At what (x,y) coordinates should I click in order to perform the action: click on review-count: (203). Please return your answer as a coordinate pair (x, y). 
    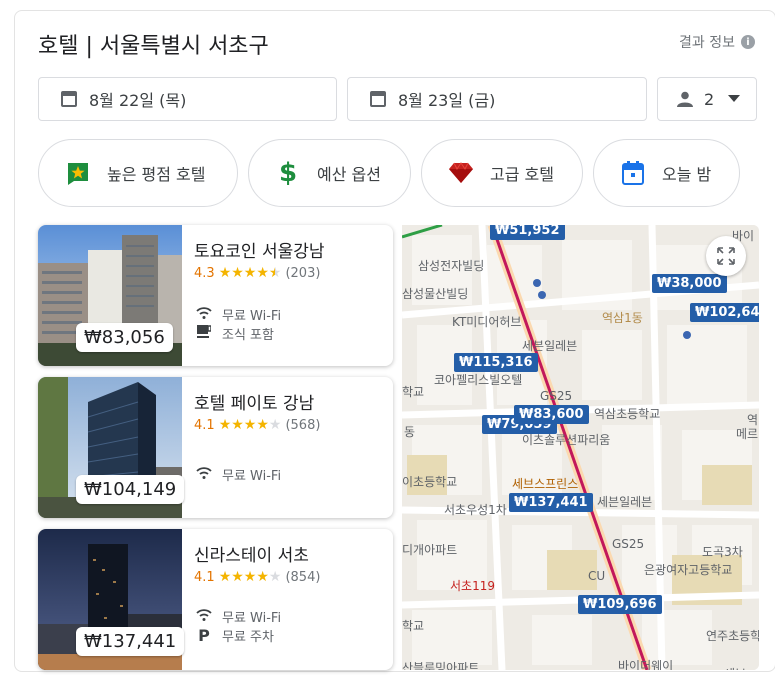
    Looking at the image, I should click on (303, 273).